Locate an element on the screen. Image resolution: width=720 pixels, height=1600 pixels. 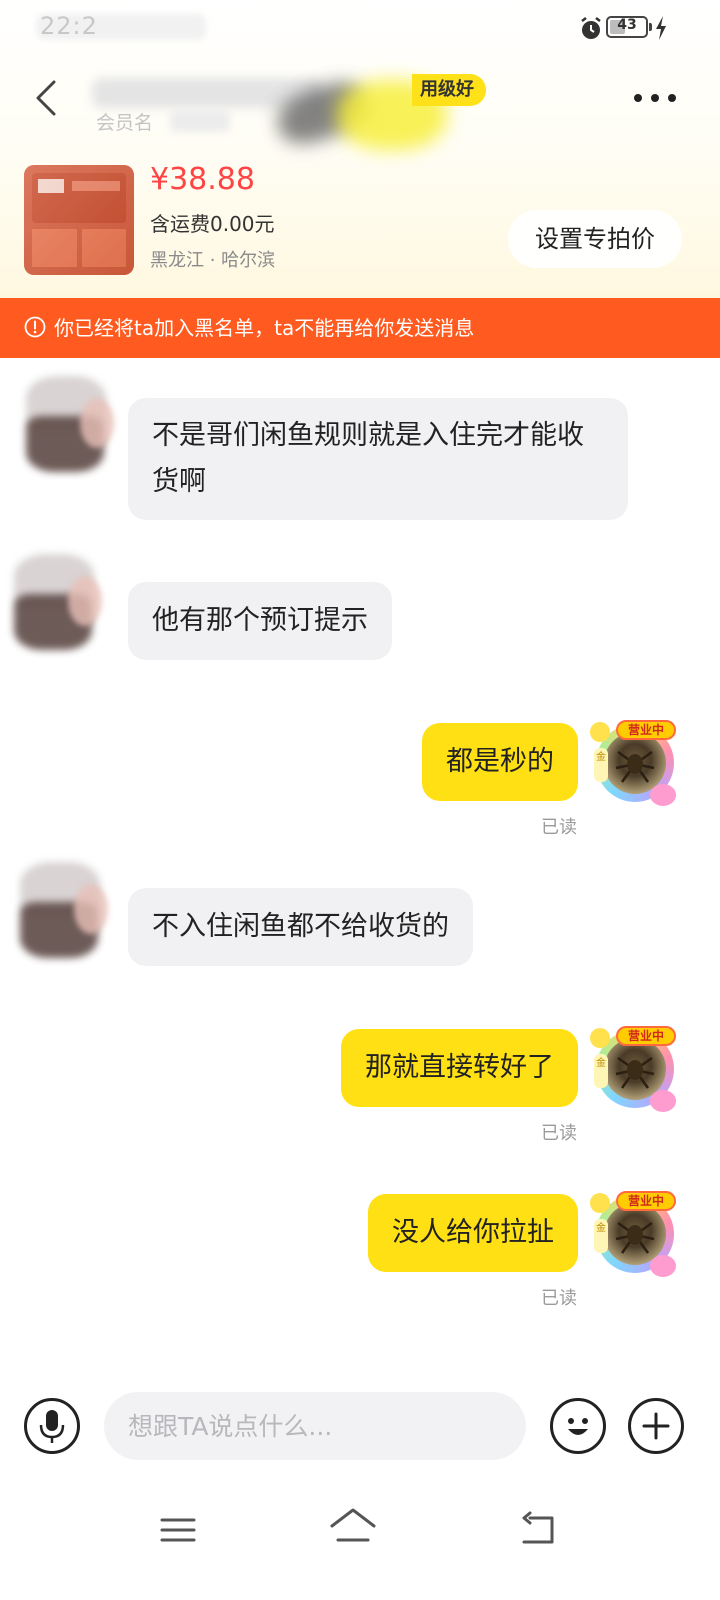
back-icon is located at coordinates (46, 98).